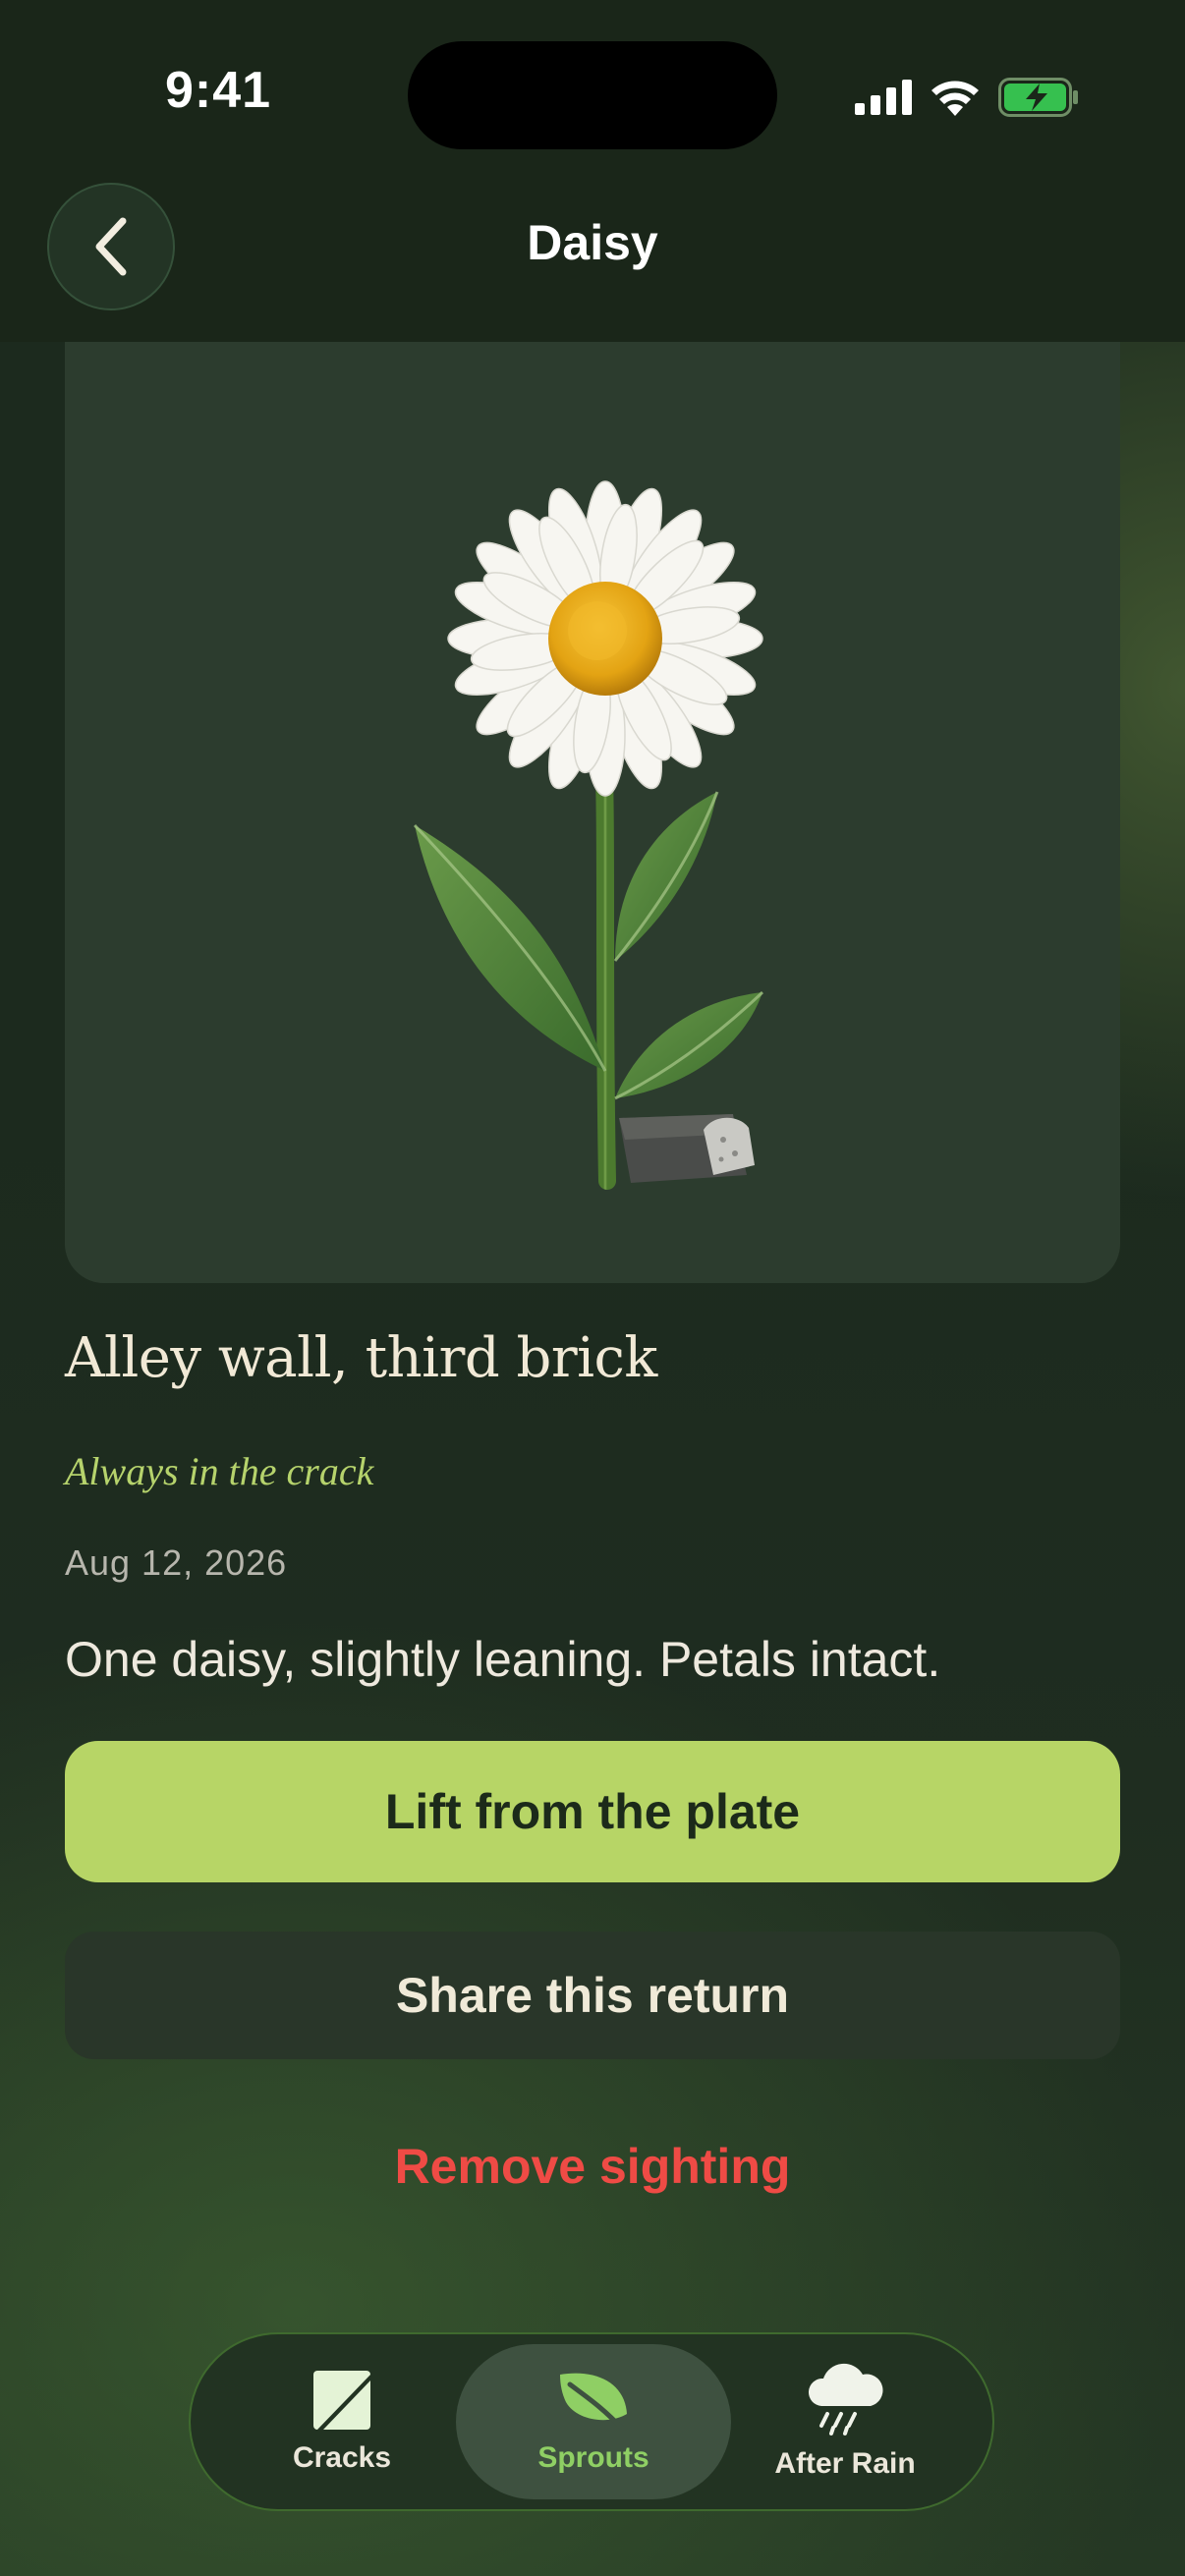 This screenshot has height=2576, width=1185. I want to click on wifi-icon, so click(955, 98).